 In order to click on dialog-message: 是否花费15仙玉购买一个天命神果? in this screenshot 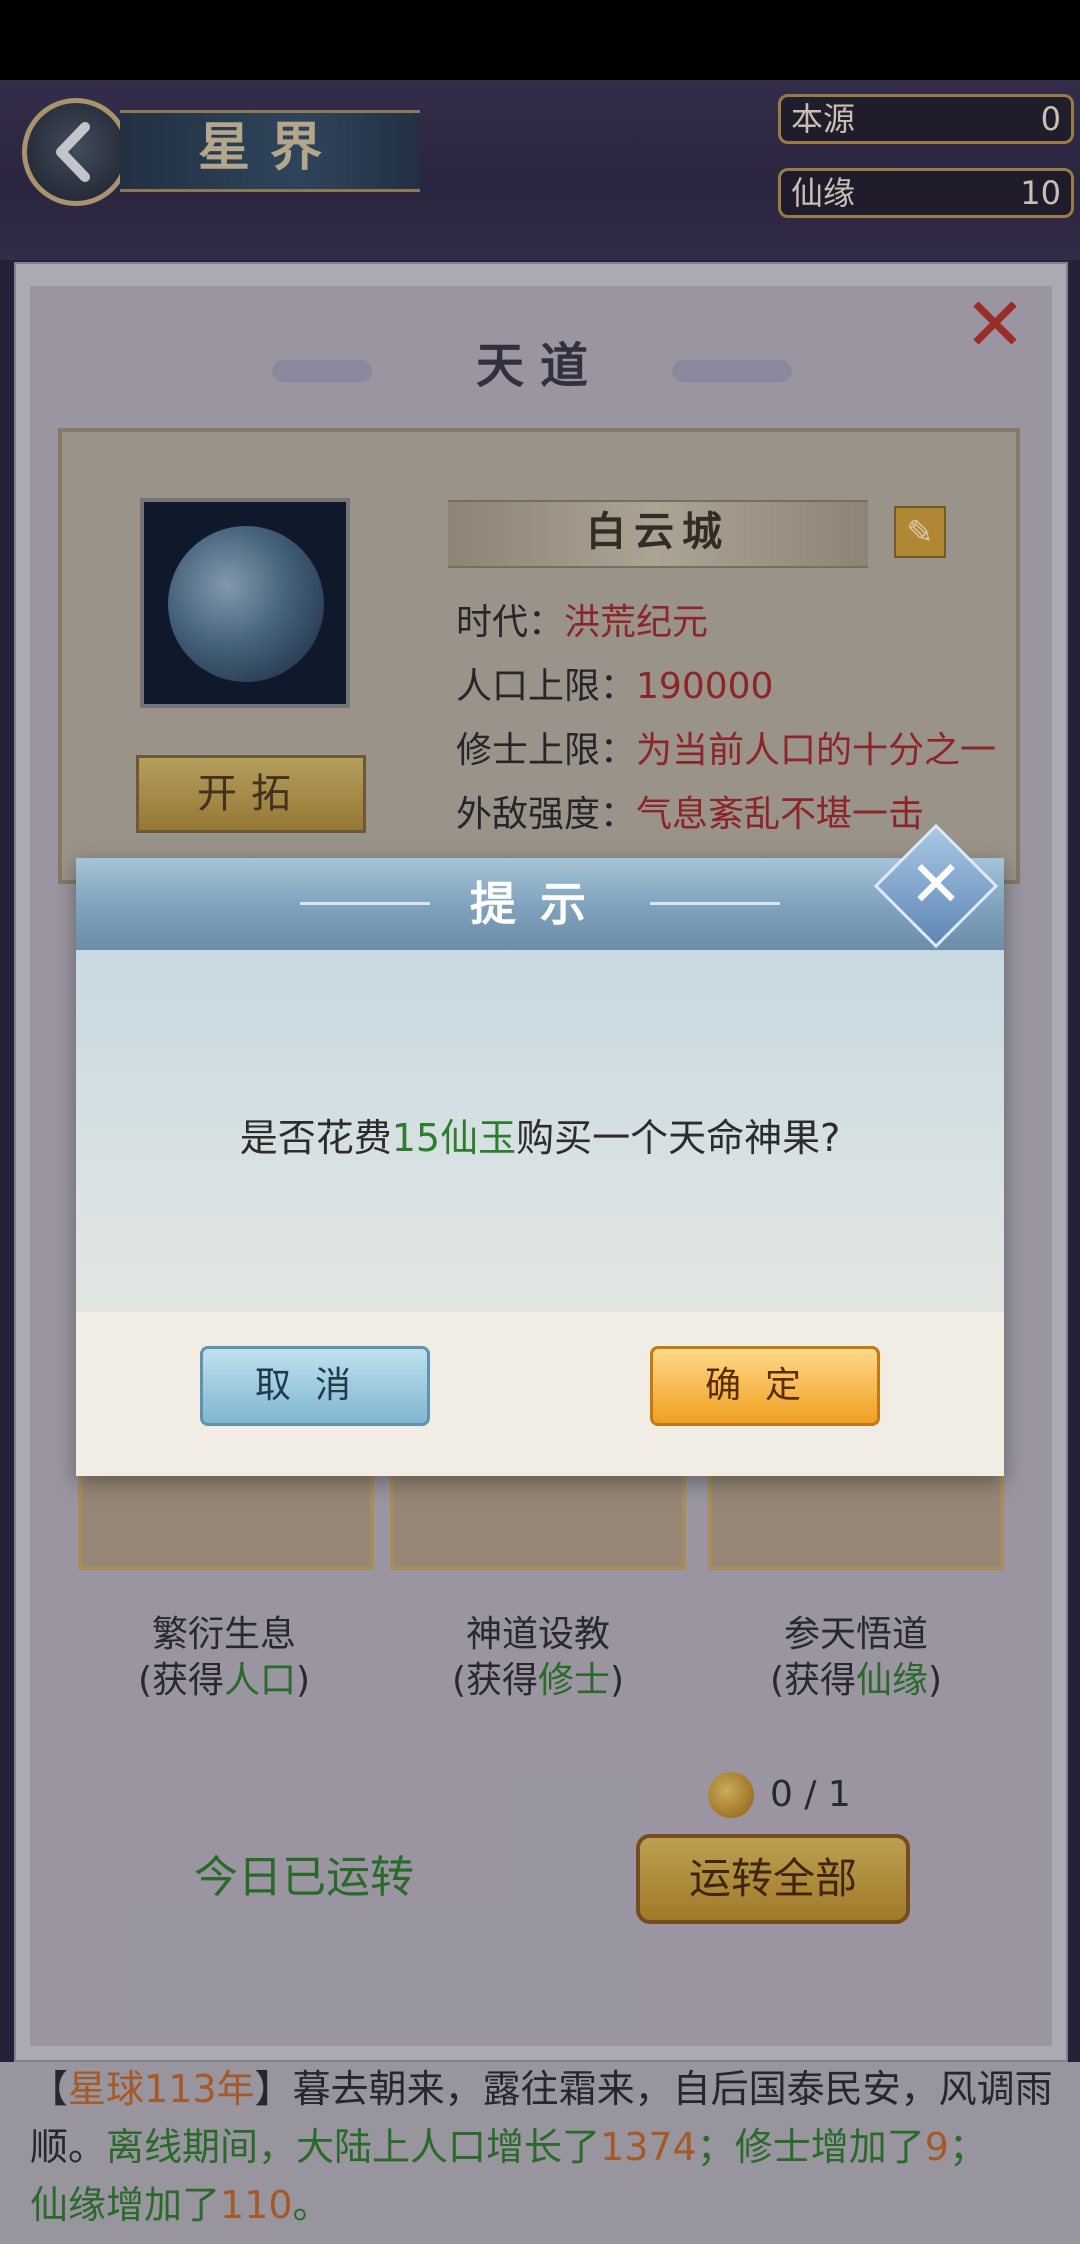, I will do `click(540, 1138)`.